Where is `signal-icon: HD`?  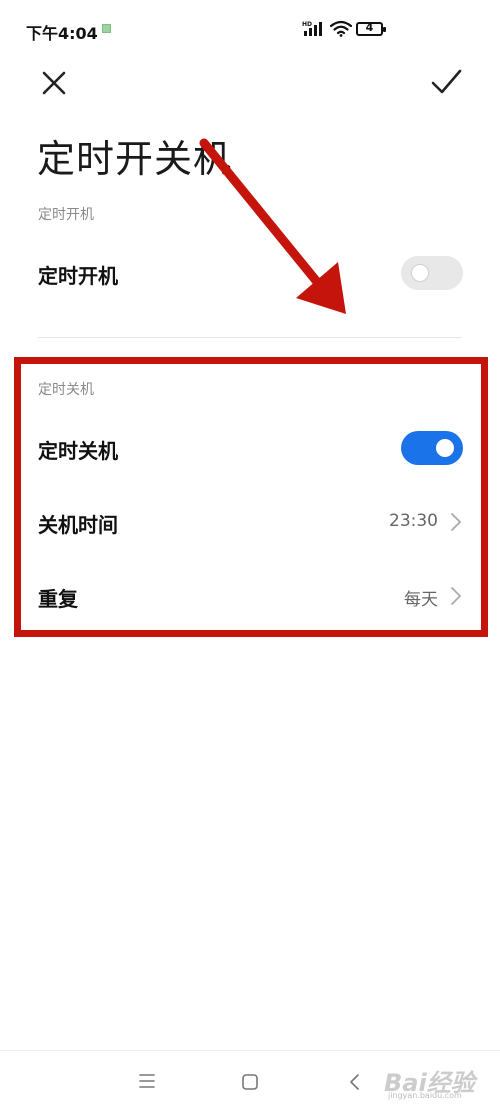 signal-icon: HD is located at coordinates (312, 28).